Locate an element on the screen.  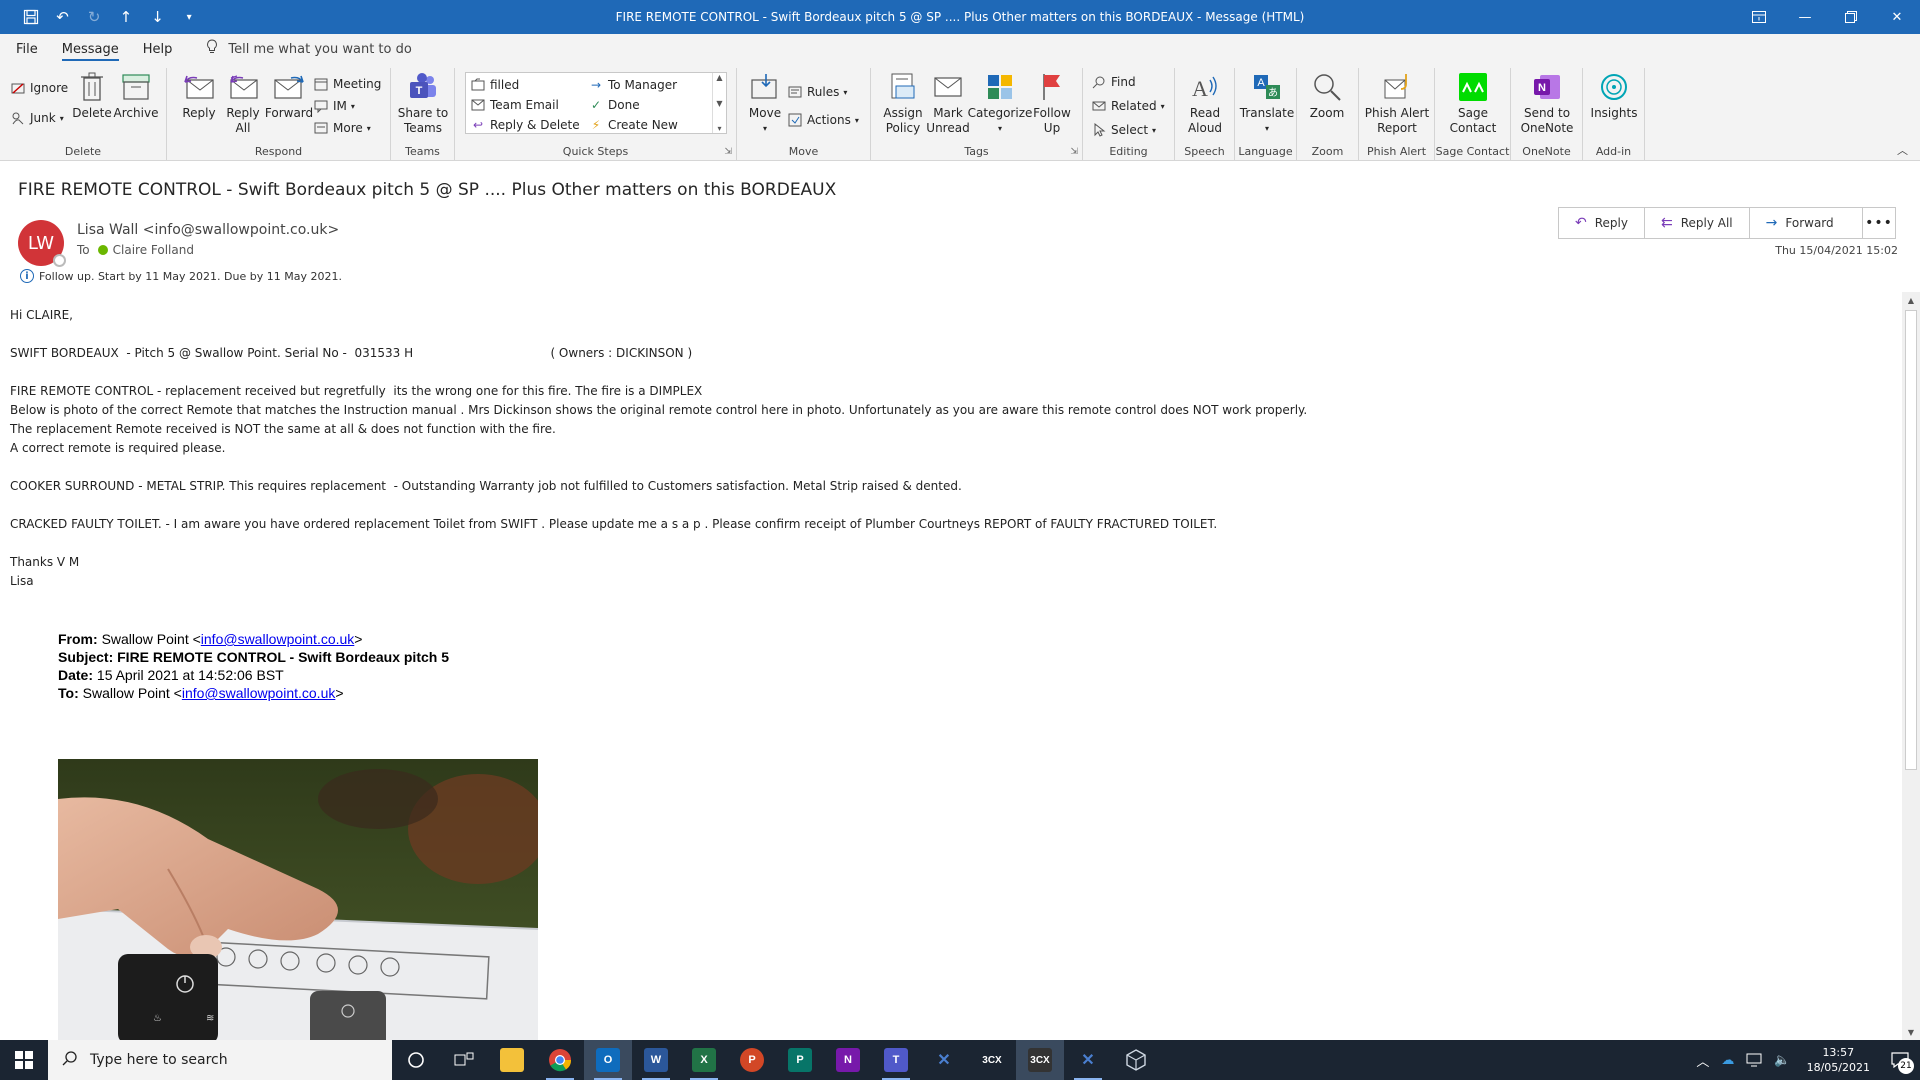
3cx-dark-icon: 3CX is located at coordinates (1040, 1060).